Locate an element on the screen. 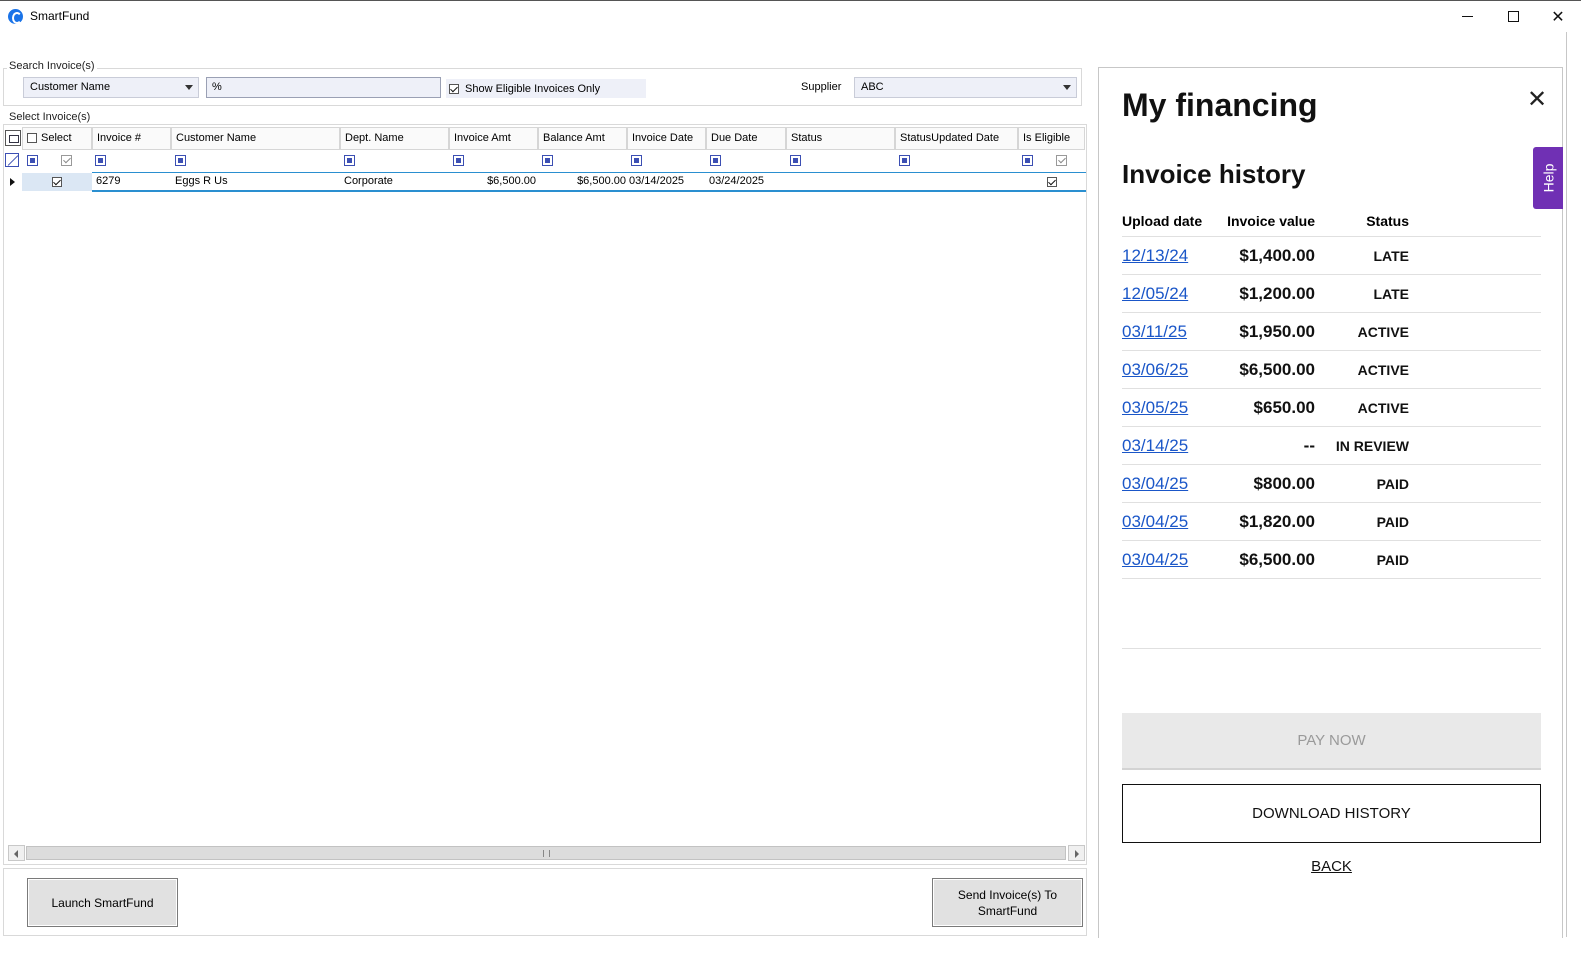 The width and height of the screenshot is (1581, 955). back-link: BACK is located at coordinates (1331, 866).